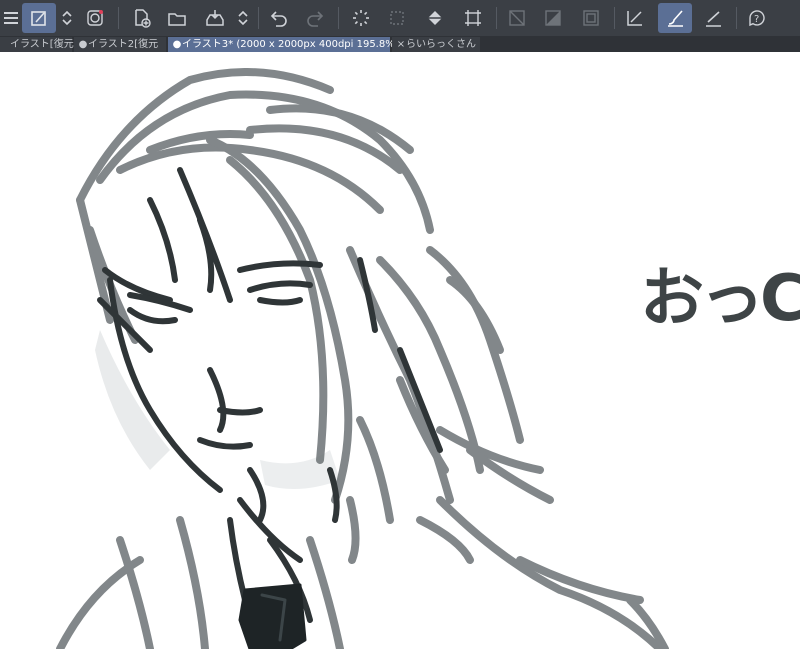 This screenshot has height=649, width=800. I want to click on redo-button, so click(315, 18).